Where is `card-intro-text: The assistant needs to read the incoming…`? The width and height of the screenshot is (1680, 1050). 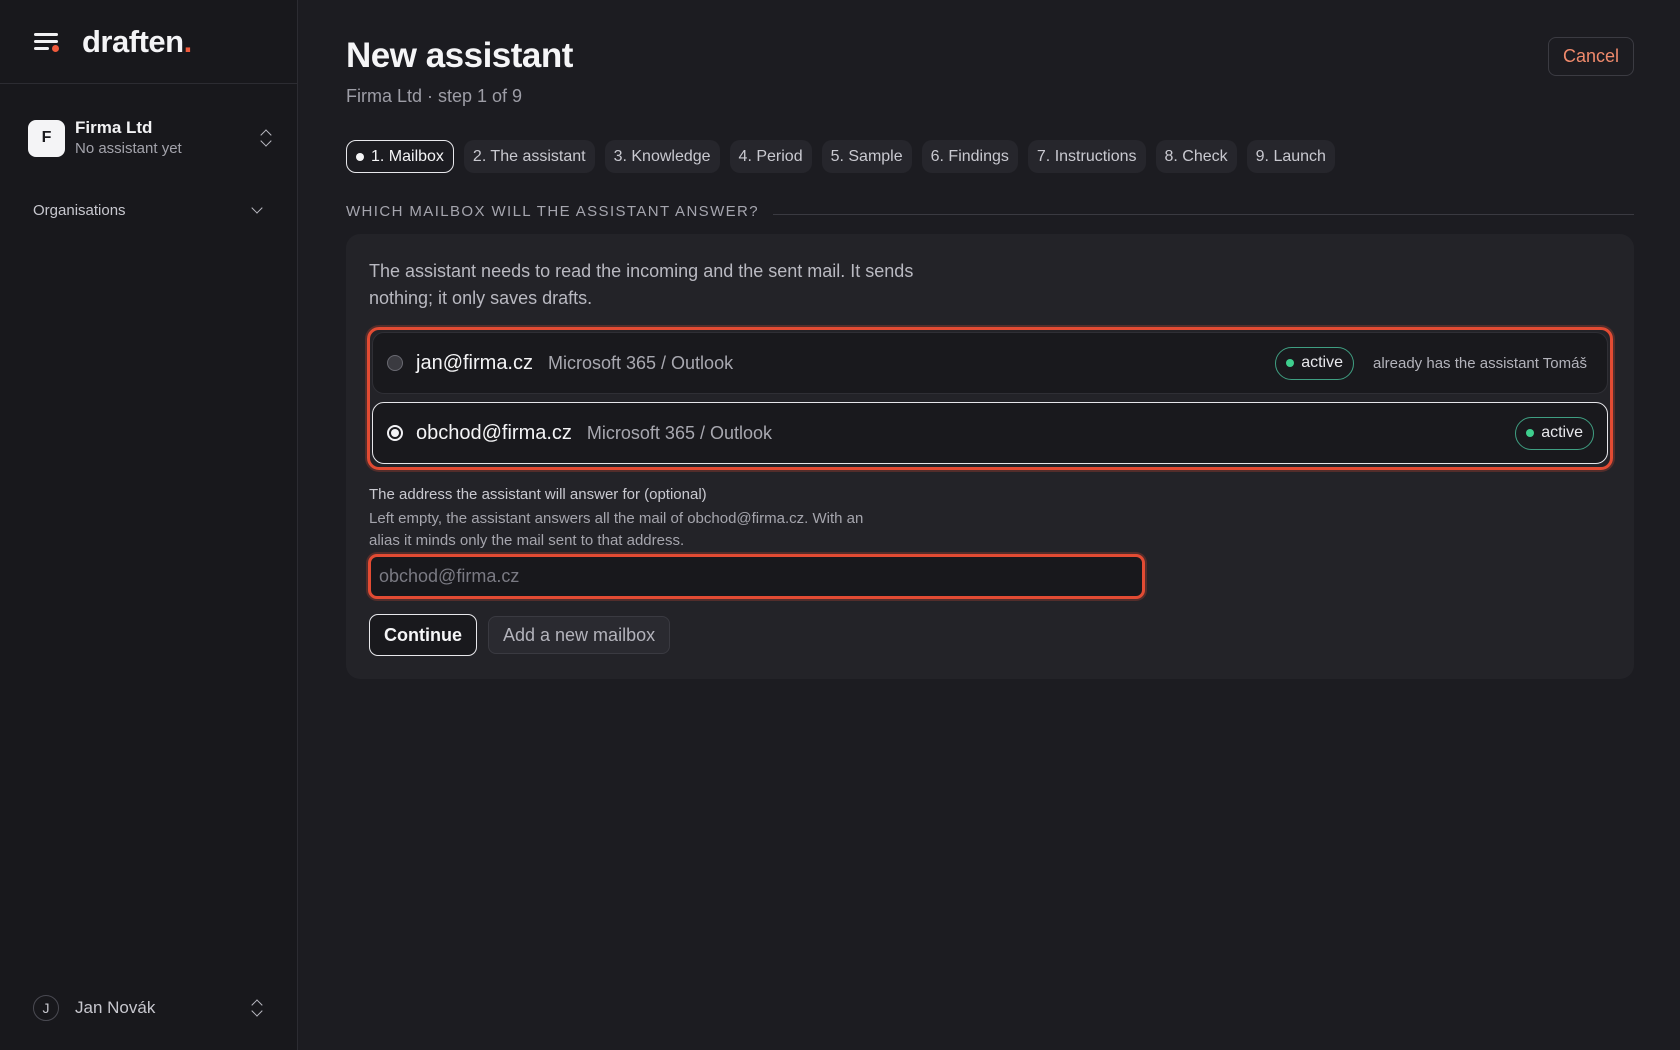
card-intro-text: The assistant needs to read the incoming… is located at coordinates (641, 284).